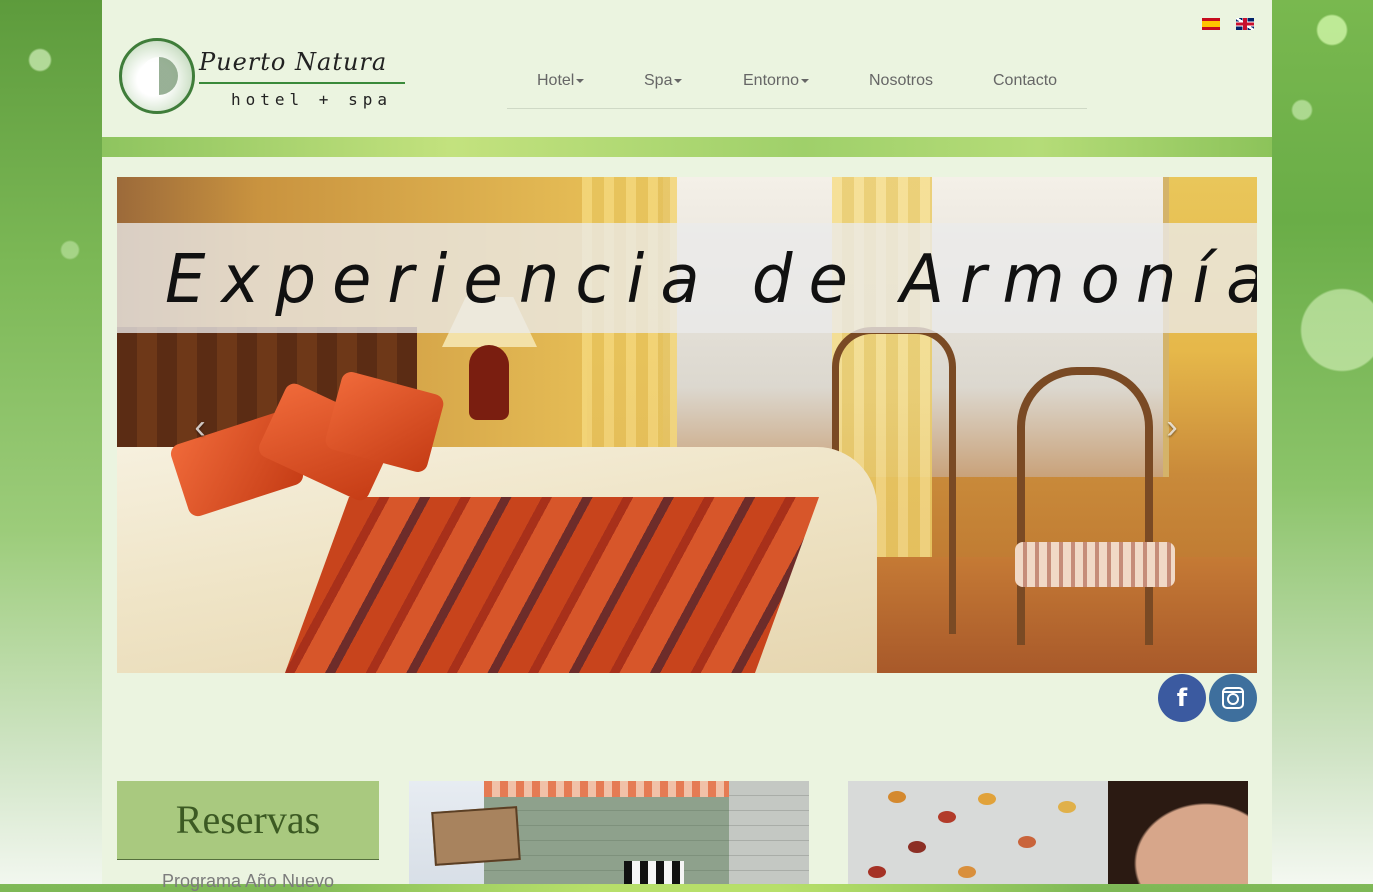 The width and height of the screenshot is (1373, 892). Describe the element at coordinates (1233, 698) in the screenshot. I see `instagram-button` at that location.